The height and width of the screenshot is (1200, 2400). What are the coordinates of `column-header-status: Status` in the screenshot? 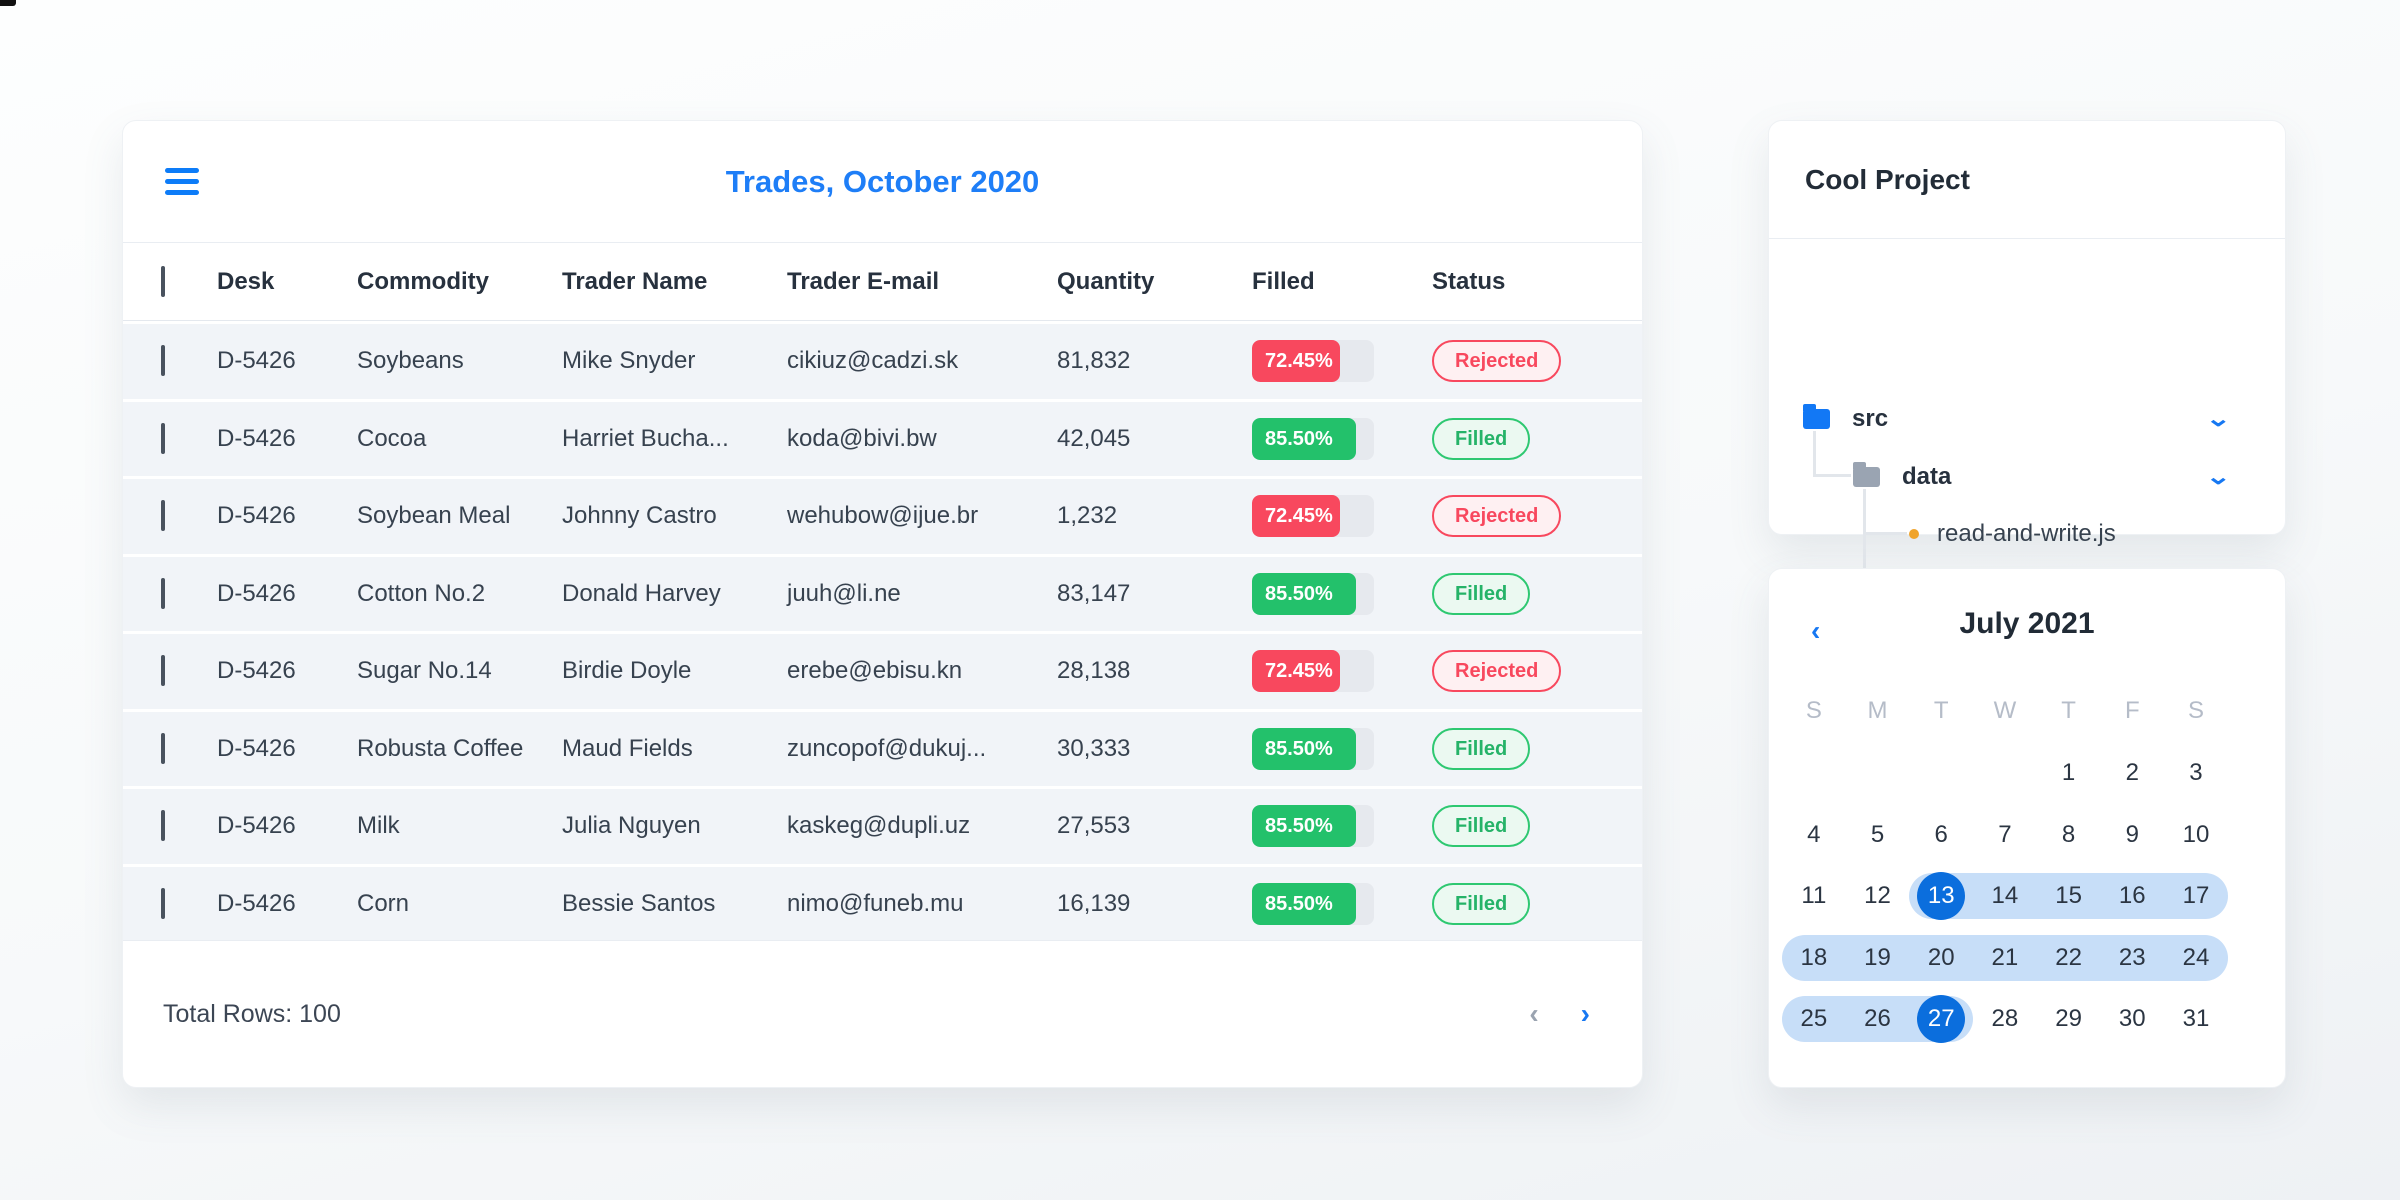 It's located at (1469, 281).